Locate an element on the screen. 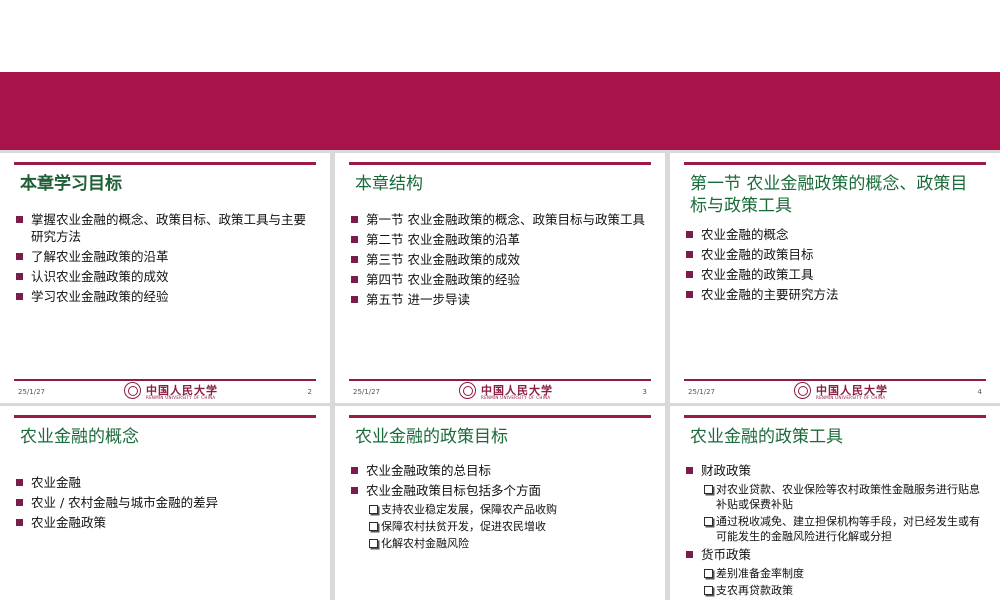  slide-title: 农业金融的政策工具 is located at coordinates (766, 437).